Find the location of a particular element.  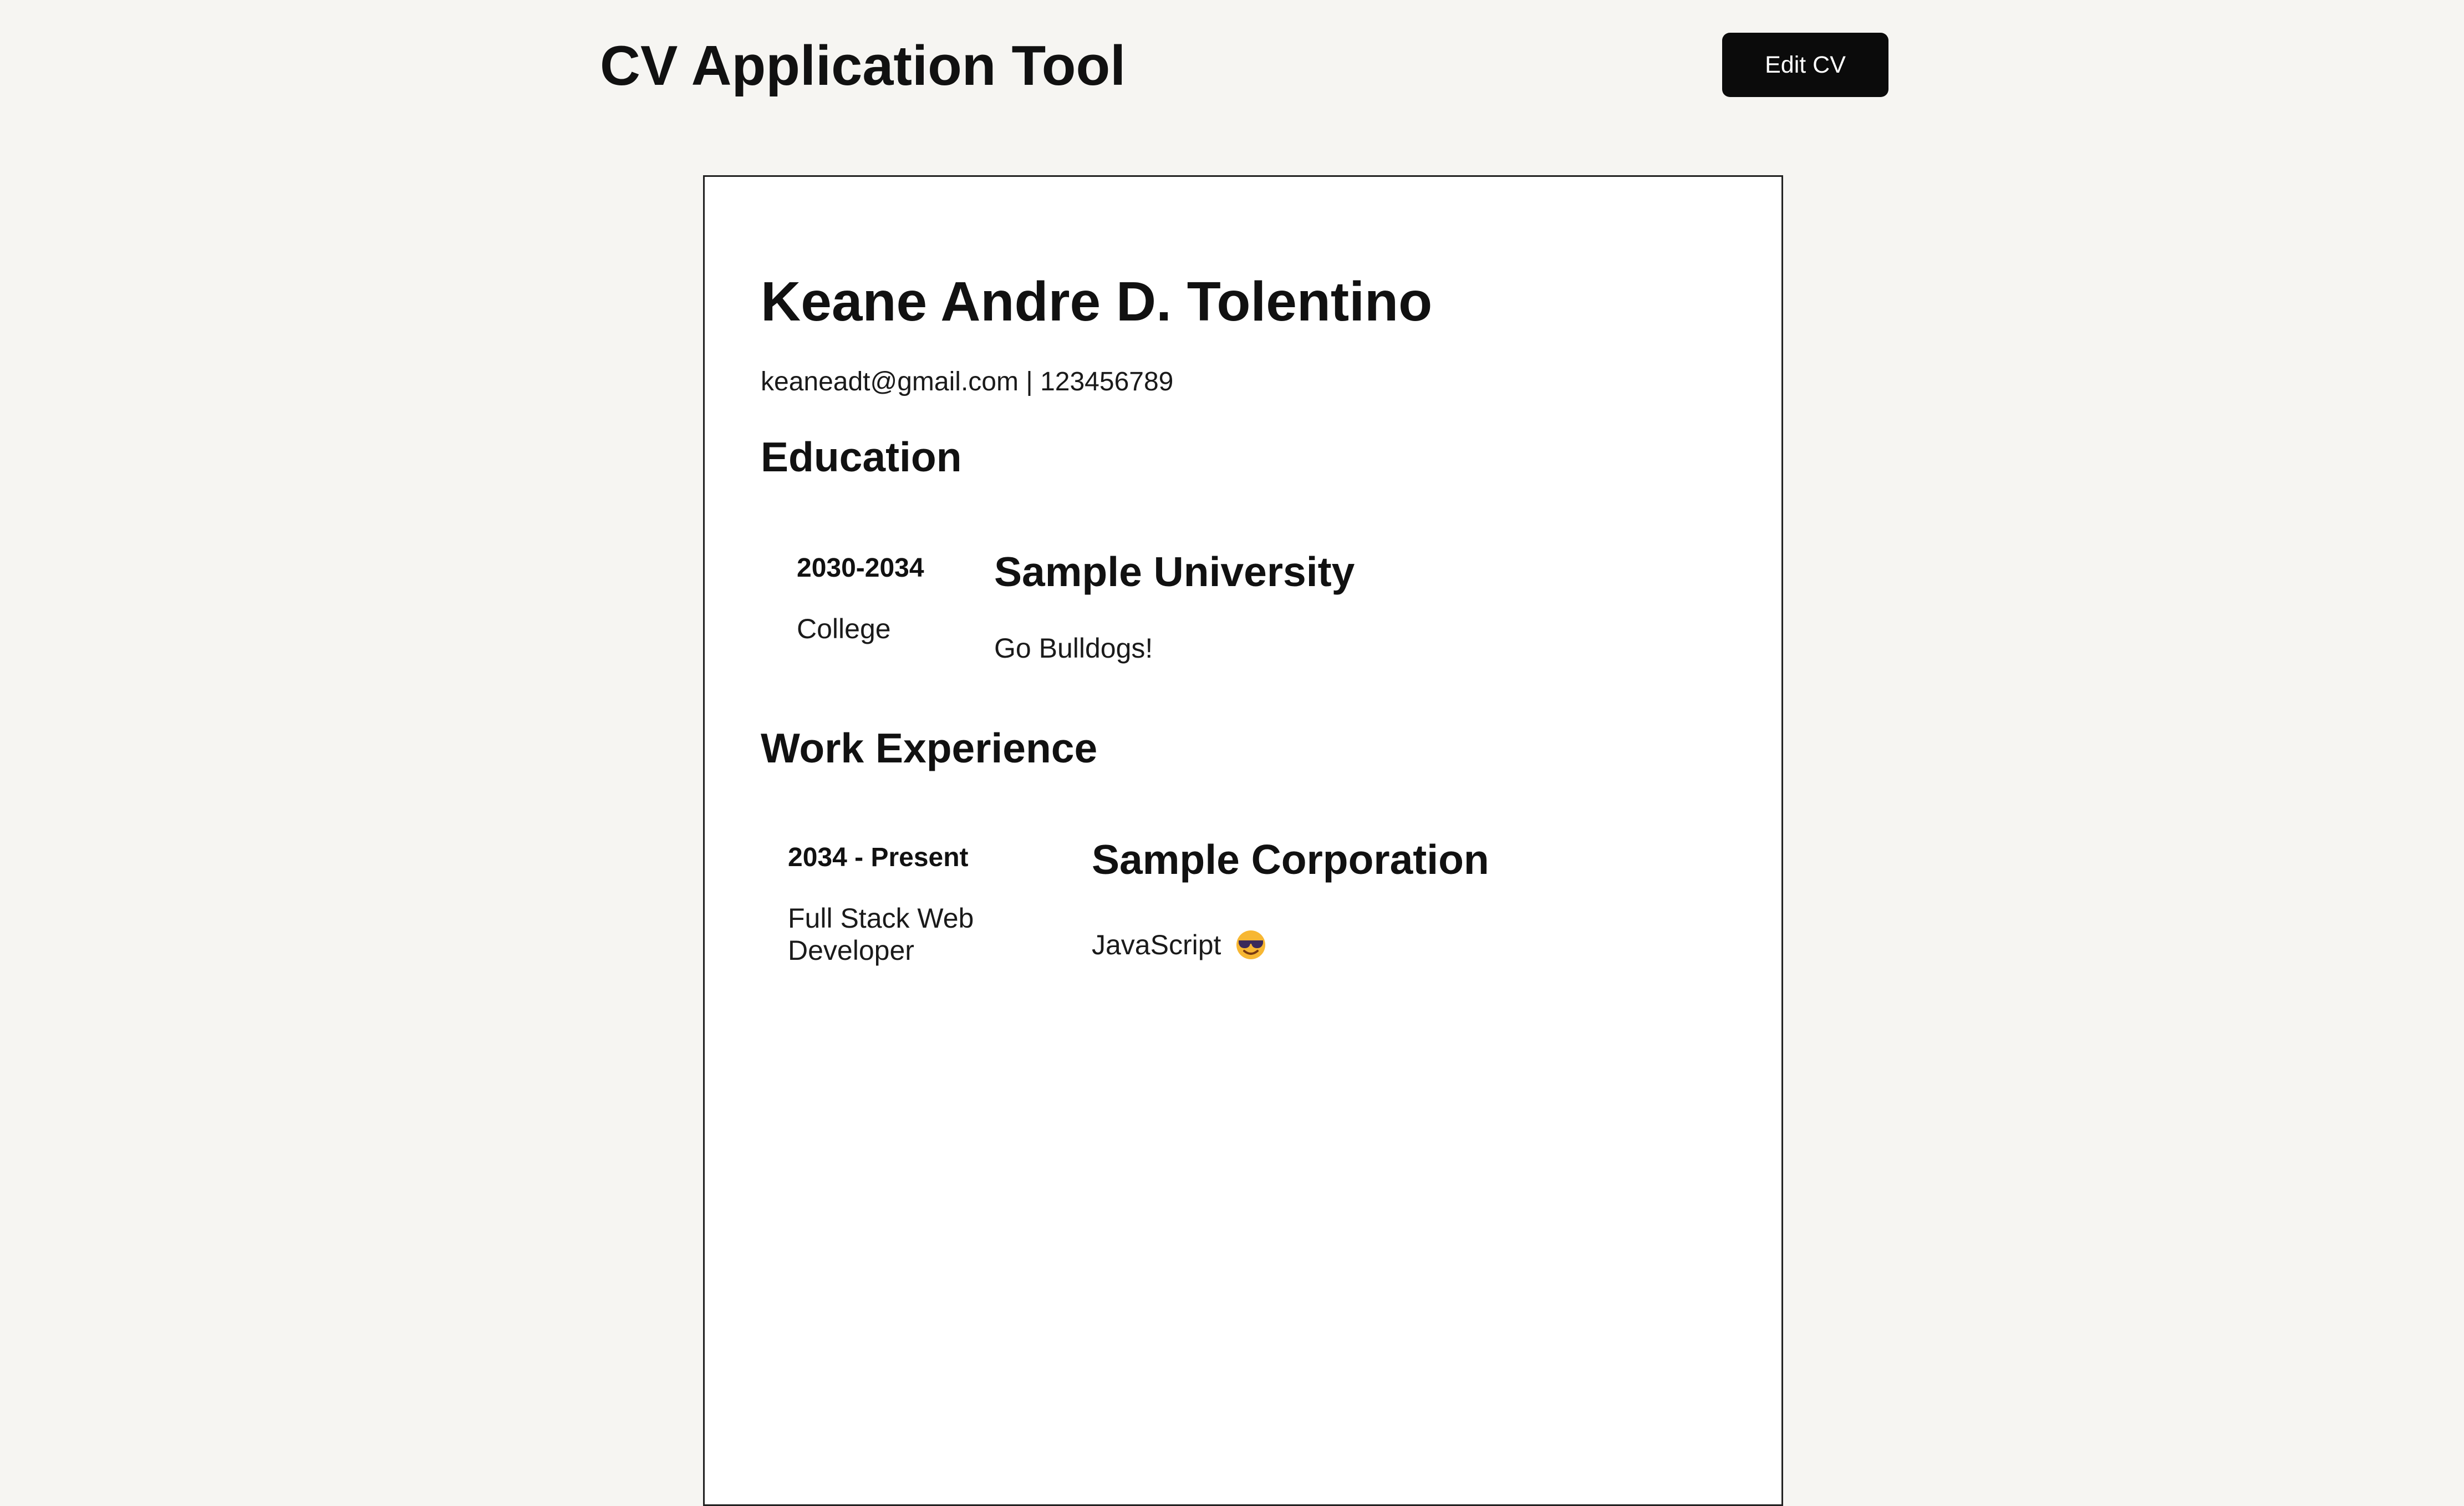

cv-name: Keane Andre D. Tolentino is located at coordinates (1097, 302).